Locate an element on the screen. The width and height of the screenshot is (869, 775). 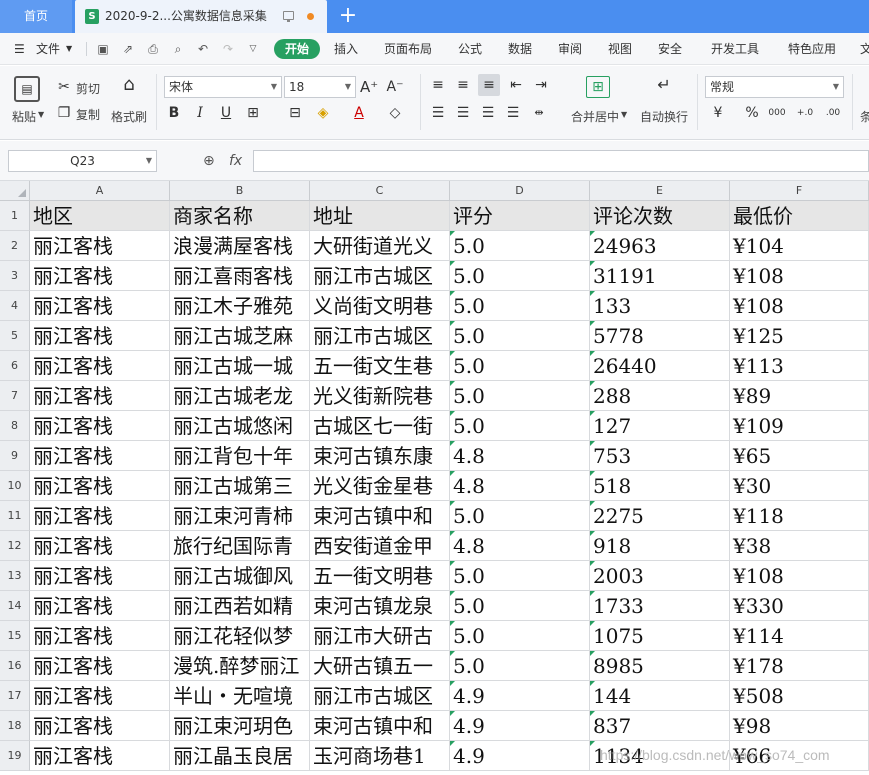
row-header: 5 is located at coordinates (15, 336).